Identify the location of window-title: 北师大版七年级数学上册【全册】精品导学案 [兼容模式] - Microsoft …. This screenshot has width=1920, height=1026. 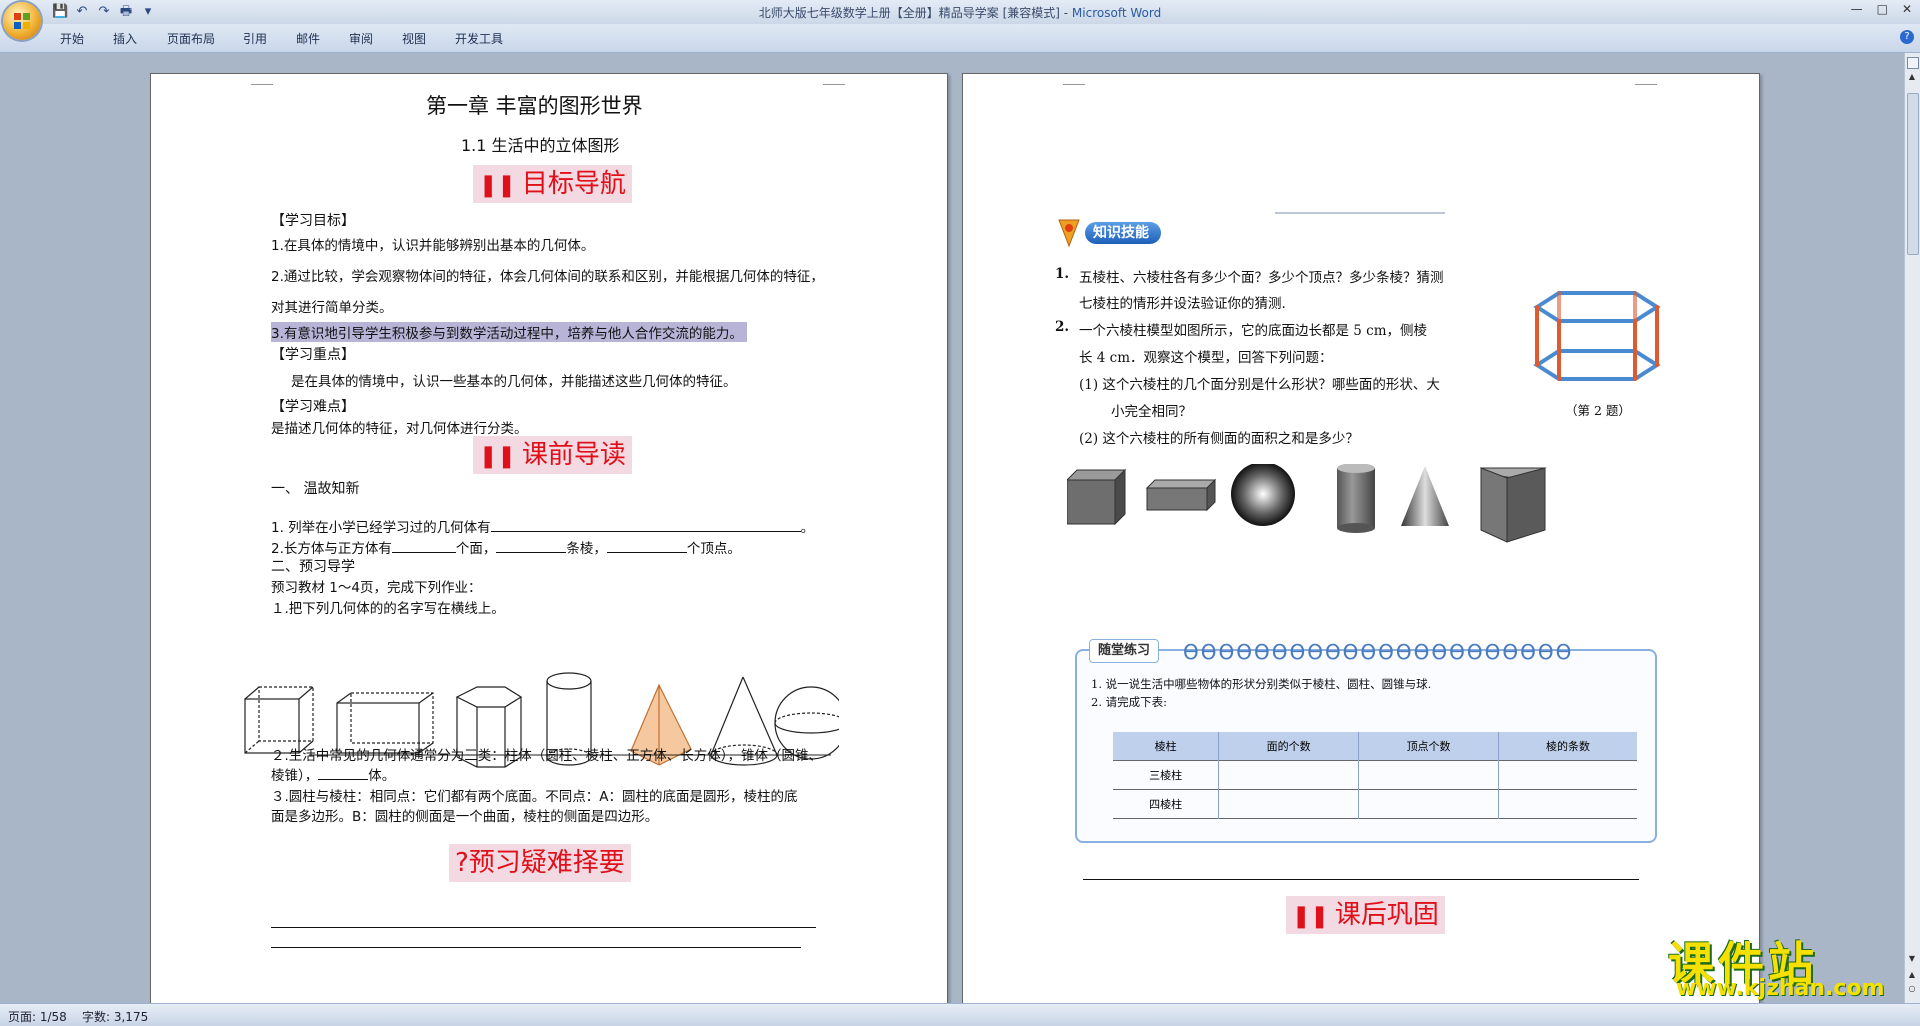
(960, 12).